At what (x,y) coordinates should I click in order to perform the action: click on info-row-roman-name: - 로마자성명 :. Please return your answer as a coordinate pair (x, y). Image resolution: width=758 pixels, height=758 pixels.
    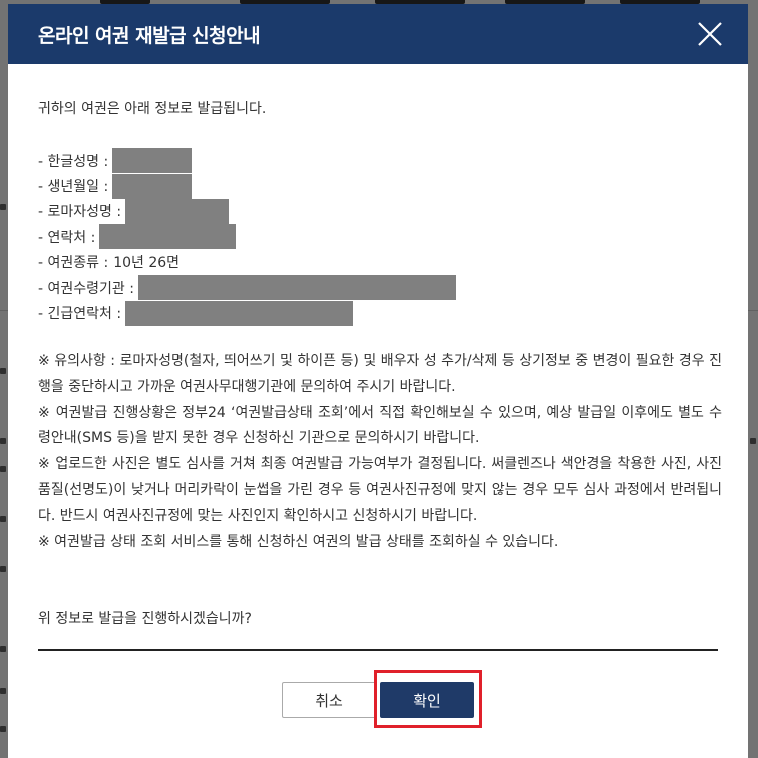
    Looking at the image, I should click on (247, 211).